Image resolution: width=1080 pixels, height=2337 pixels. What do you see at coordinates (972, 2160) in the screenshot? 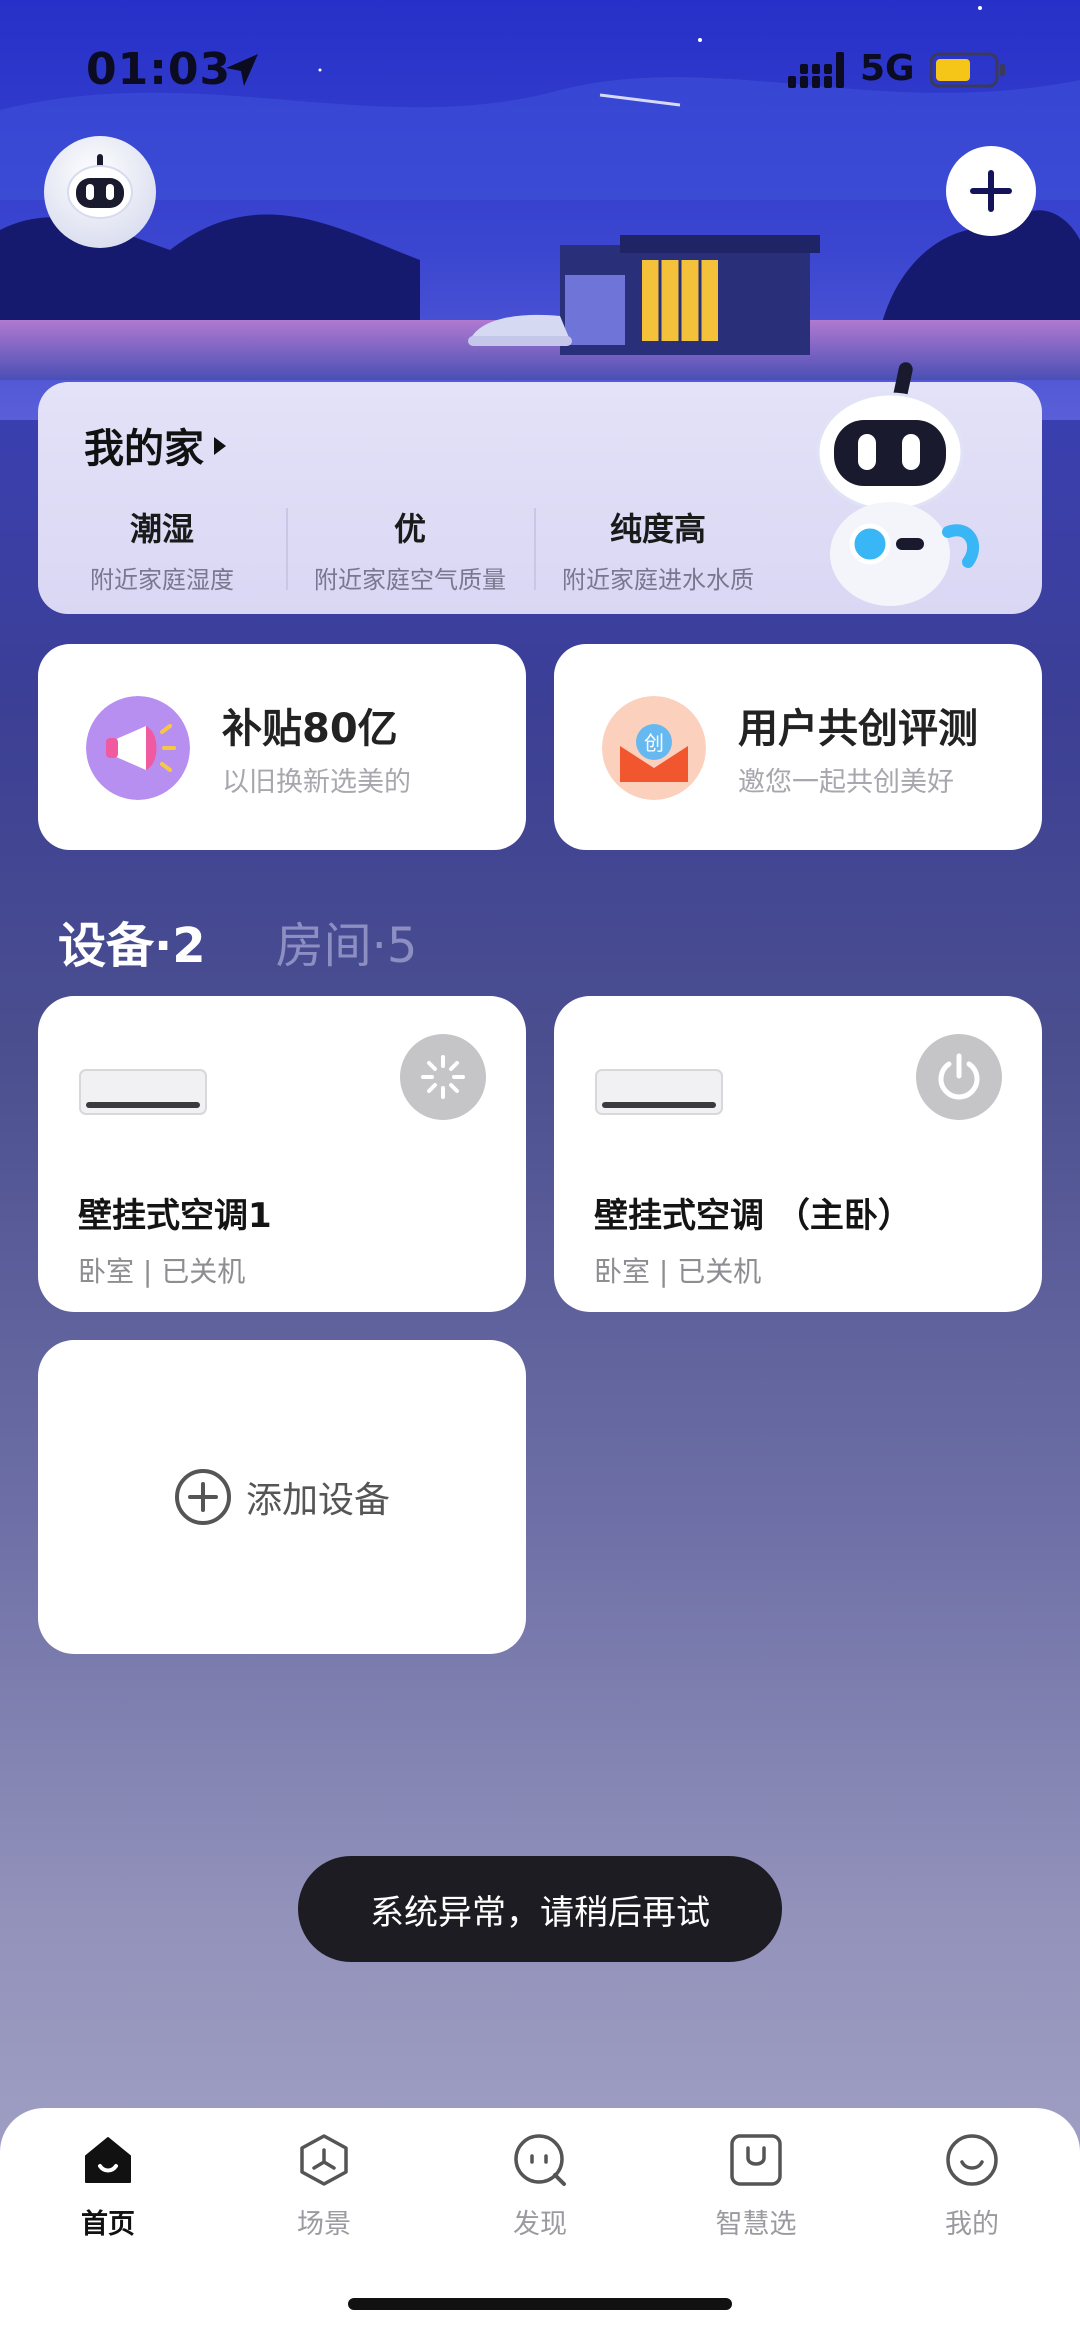
I see `profile-icon` at bounding box center [972, 2160].